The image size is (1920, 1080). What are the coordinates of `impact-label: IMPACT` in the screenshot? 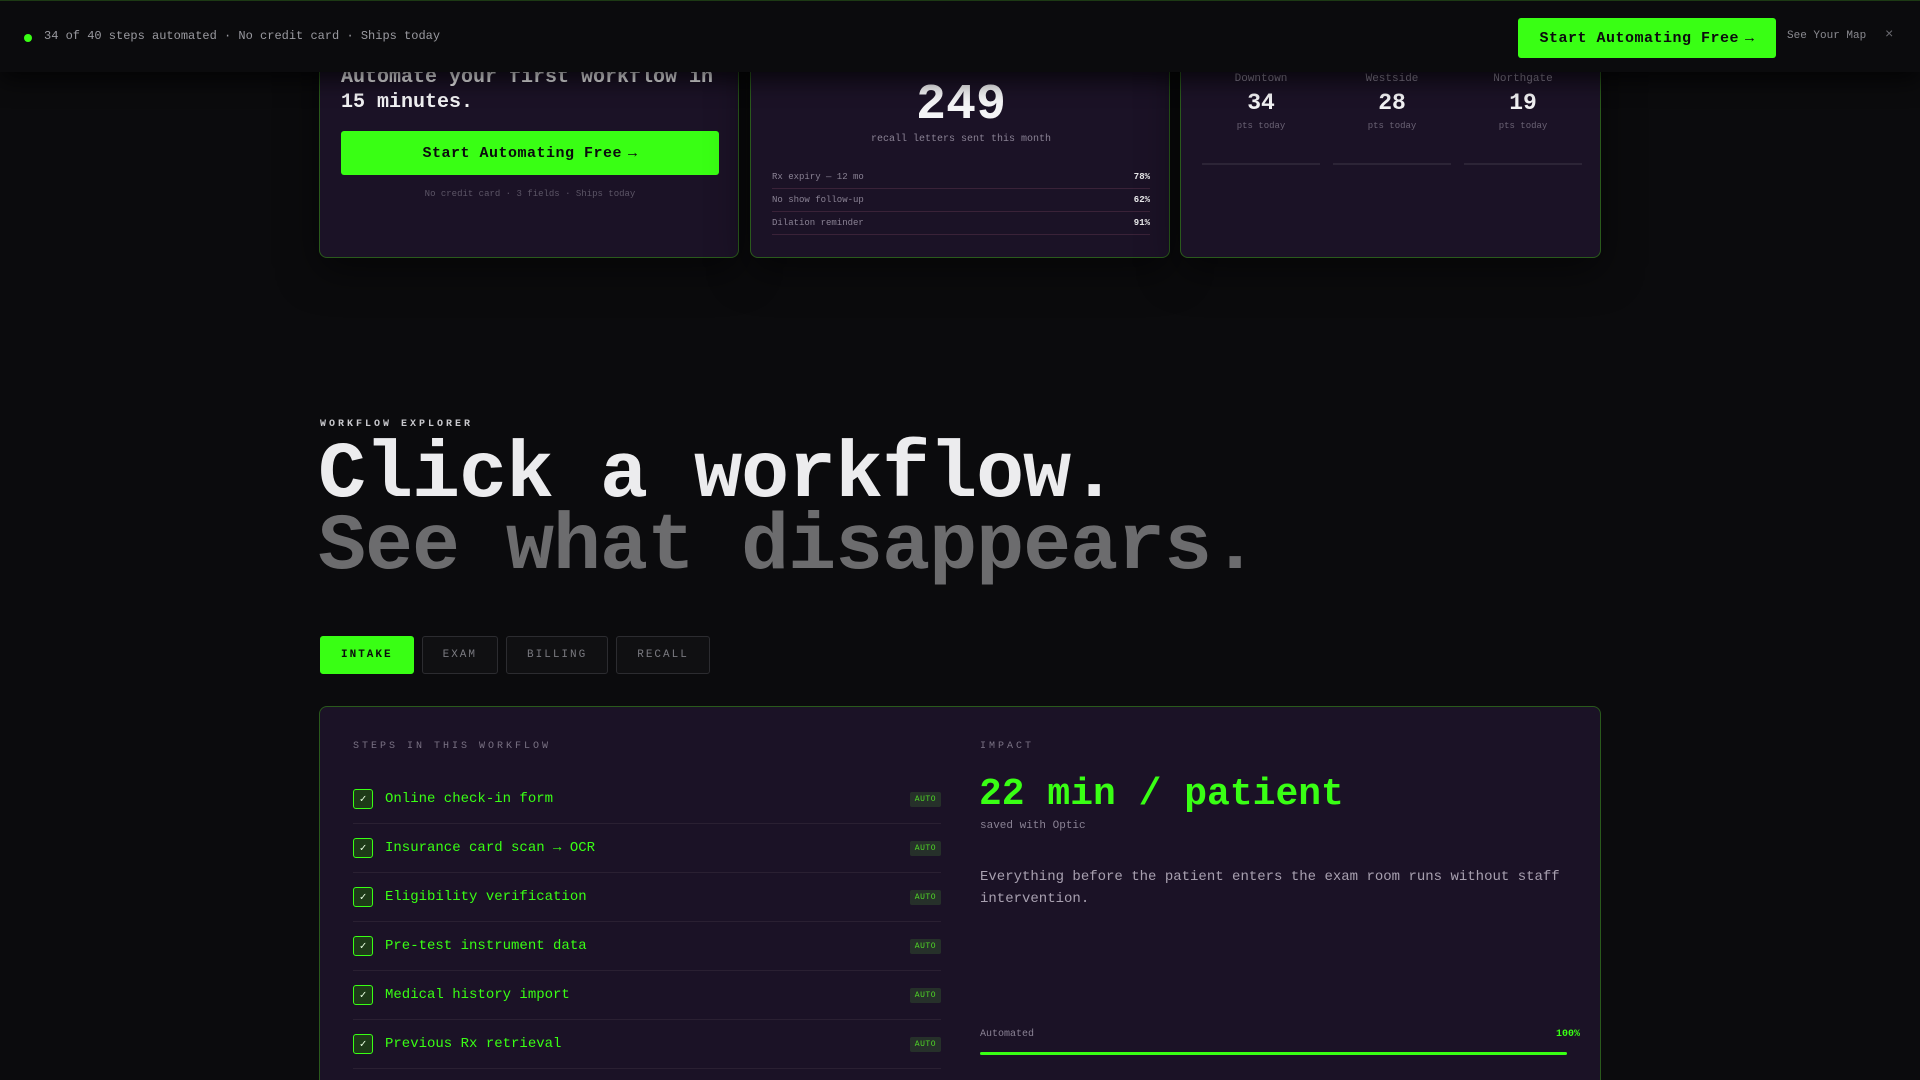 It's located at (1007, 746).